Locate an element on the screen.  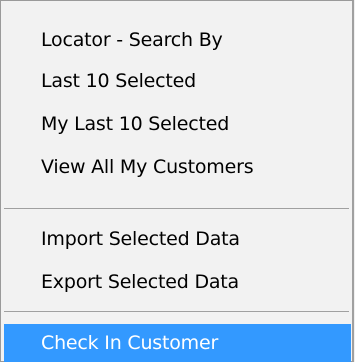
menu-item-check-in-customer: Check In Customer is located at coordinates (177, 343).